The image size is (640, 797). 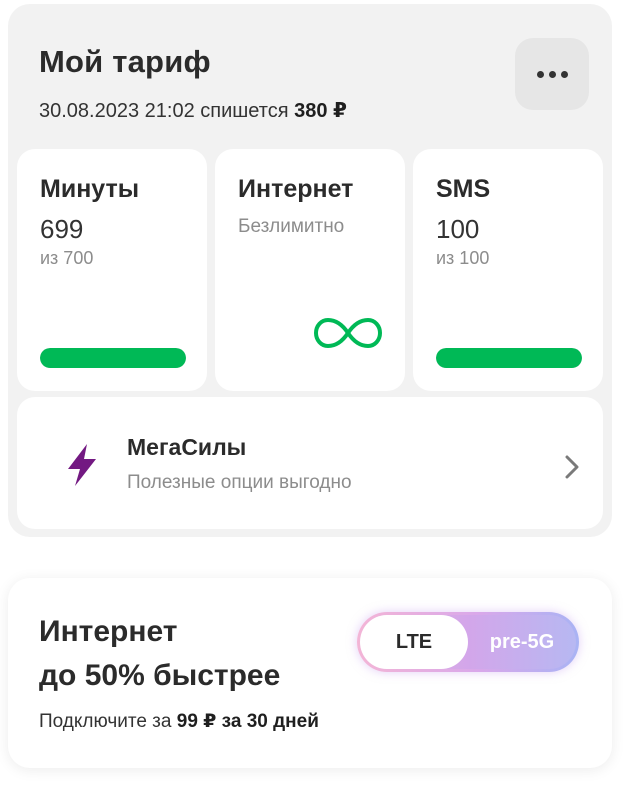 I want to click on minutes-total: из 700, so click(x=67, y=258).